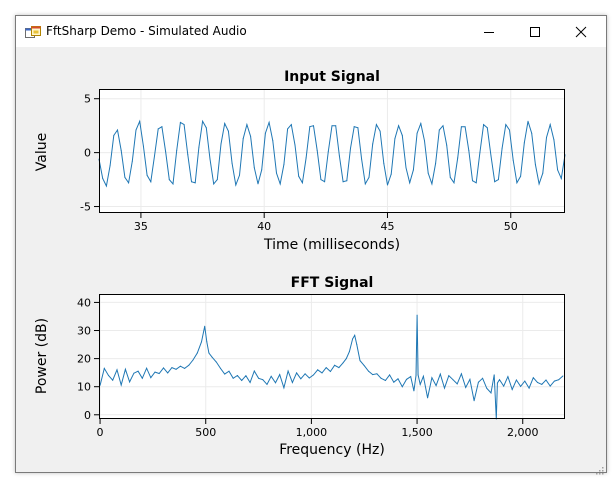 This screenshot has width=612, height=493. Describe the element at coordinates (311, 31) in the screenshot. I see `title-bar: FftSharp Demo - Simulated Audio` at that location.